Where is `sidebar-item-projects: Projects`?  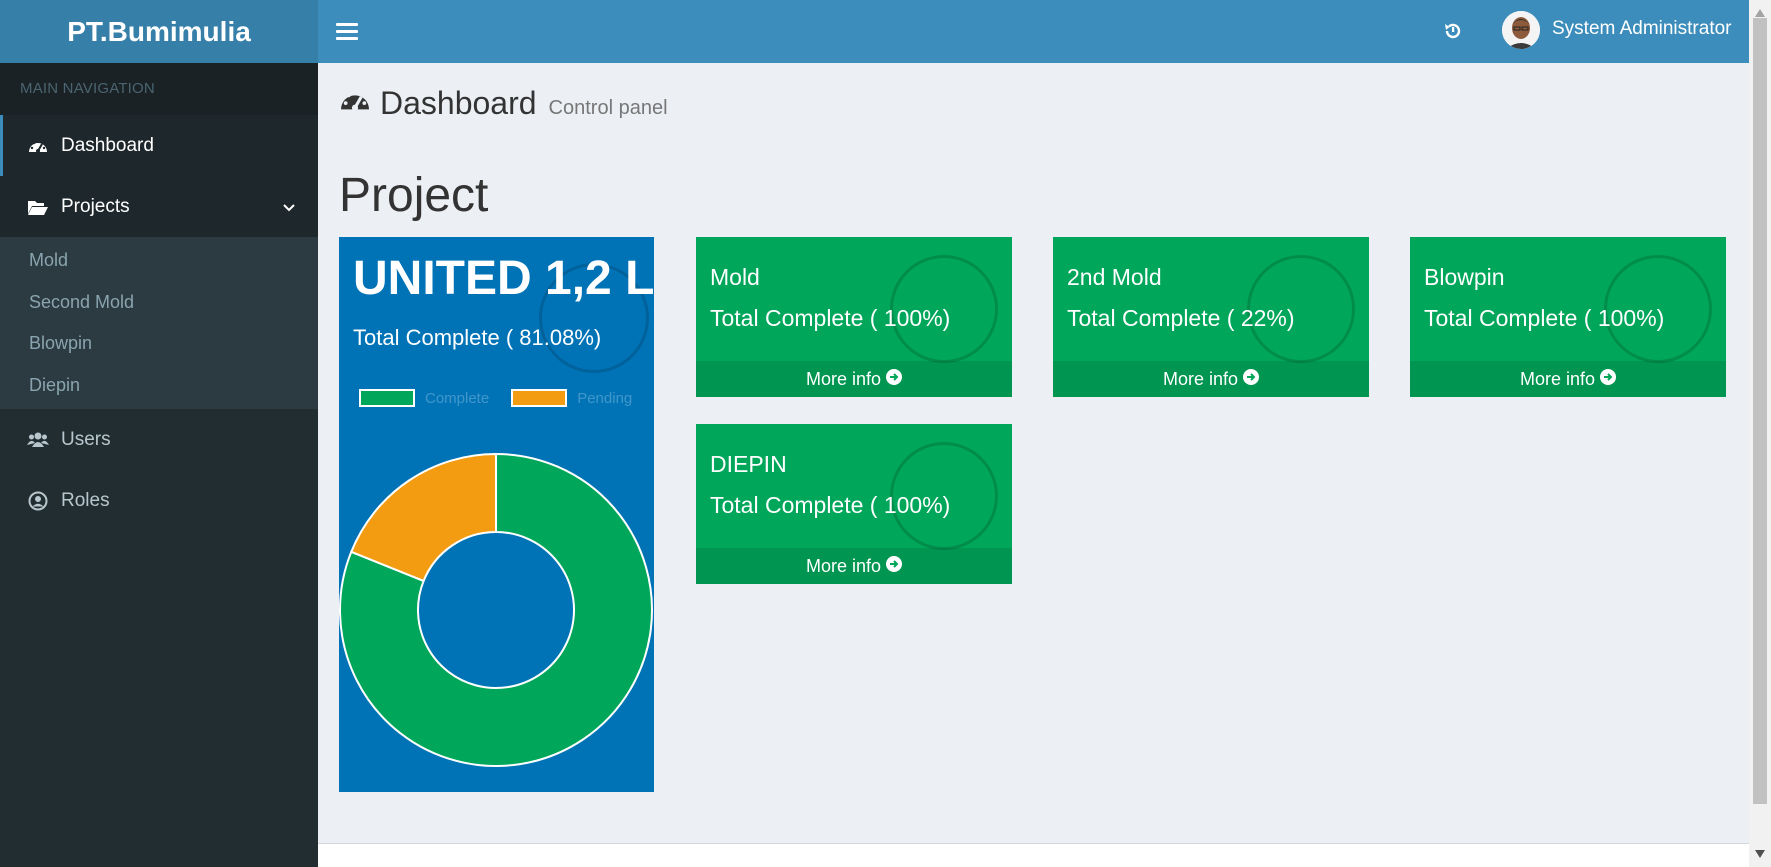 sidebar-item-projects: Projects is located at coordinates (159, 206).